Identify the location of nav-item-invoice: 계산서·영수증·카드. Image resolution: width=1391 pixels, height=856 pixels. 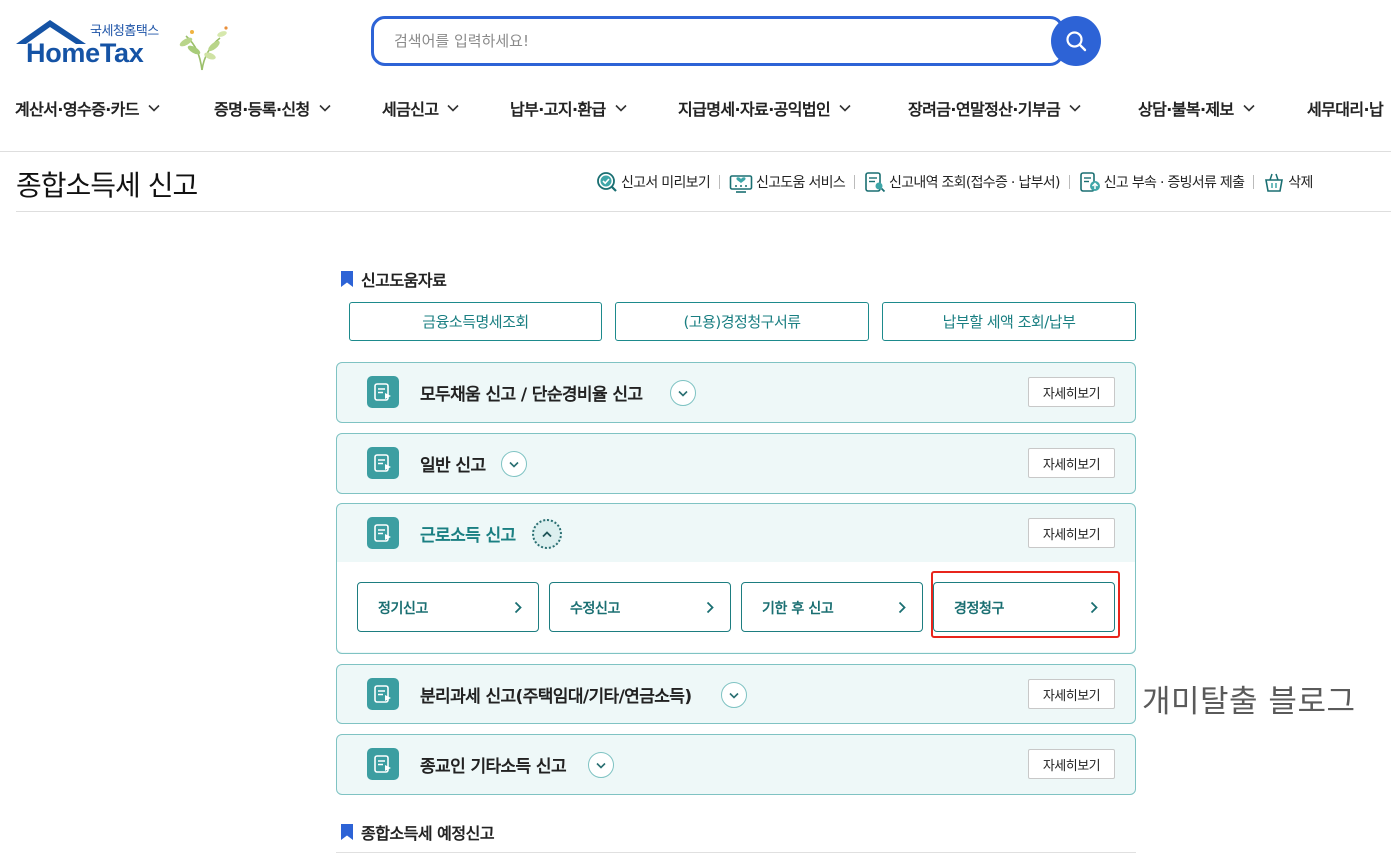
(87, 108).